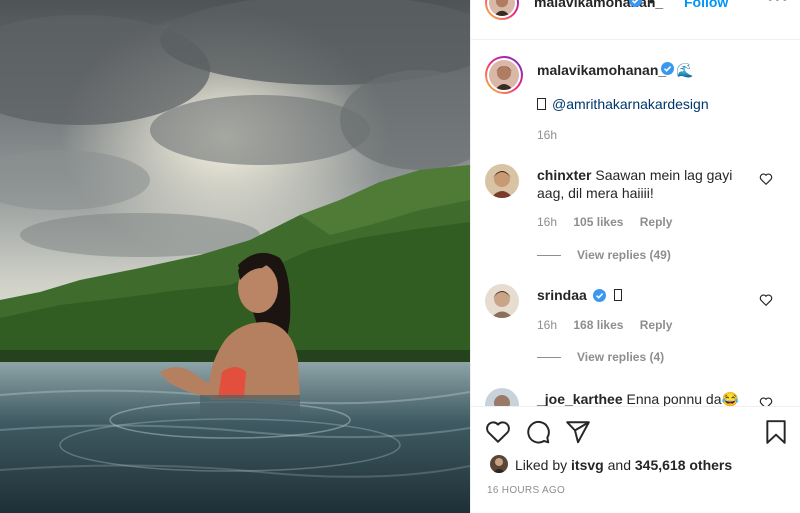 The height and width of the screenshot is (513, 800). I want to click on caption-timestamp: 16h, so click(547, 135).